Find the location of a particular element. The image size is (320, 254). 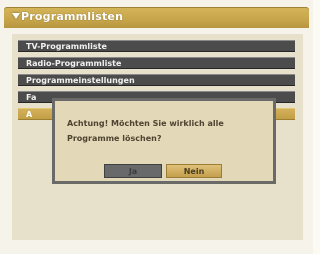

menu-item-tv-programmliste: TV-Programmliste is located at coordinates (156, 46).